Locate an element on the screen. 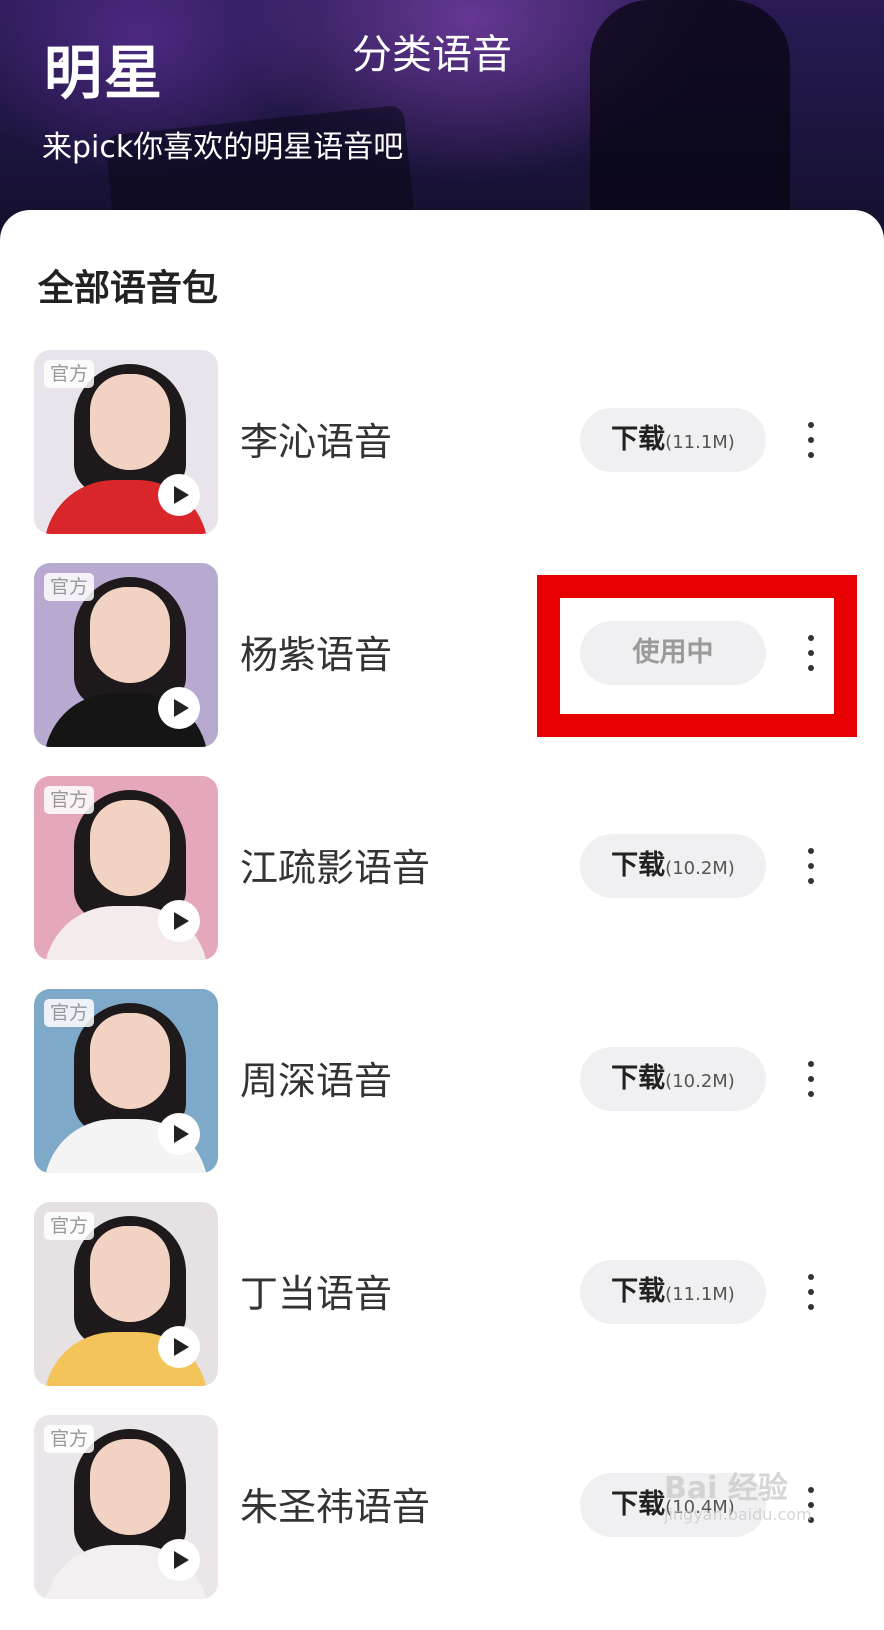 Image resolution: width=884 pixels, height=1630 pixels. watermark-url: jingyan.baidu.com is located at coordinates (738, 1514).